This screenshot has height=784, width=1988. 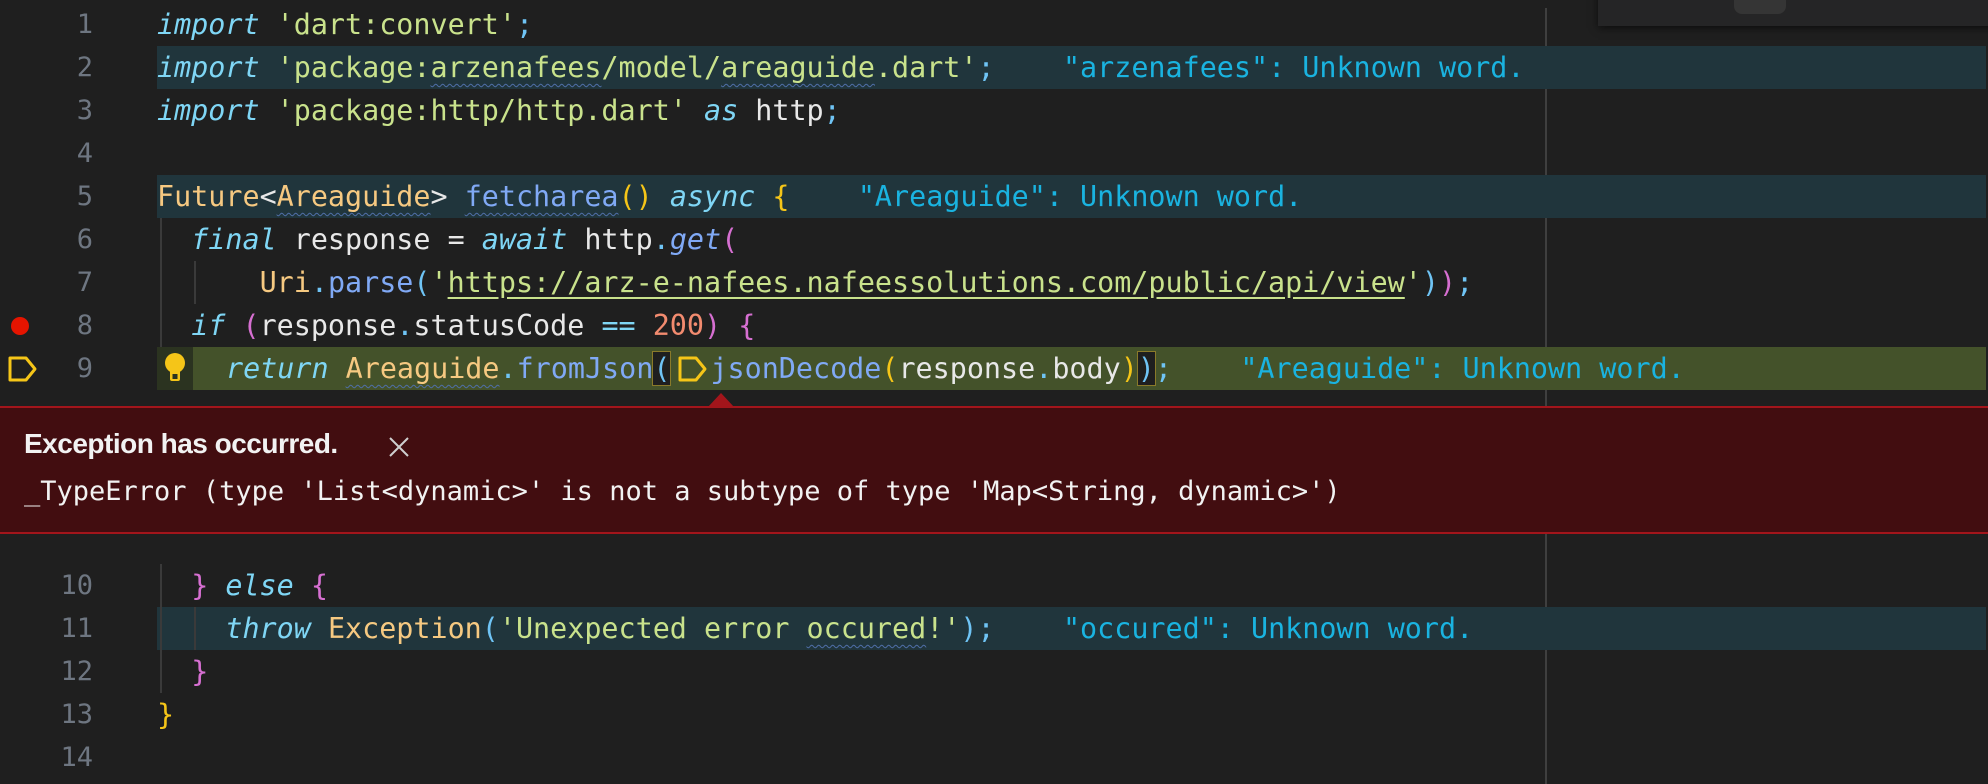 What do you see at coordinates (721, 400) in the screenshot?
I see `exception-pointer` at bounding box center [721, 400].